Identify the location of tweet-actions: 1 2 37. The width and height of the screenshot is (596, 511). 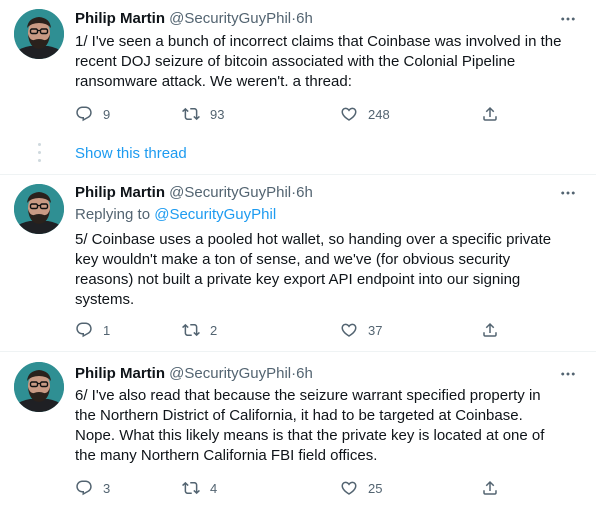
(290, 330).